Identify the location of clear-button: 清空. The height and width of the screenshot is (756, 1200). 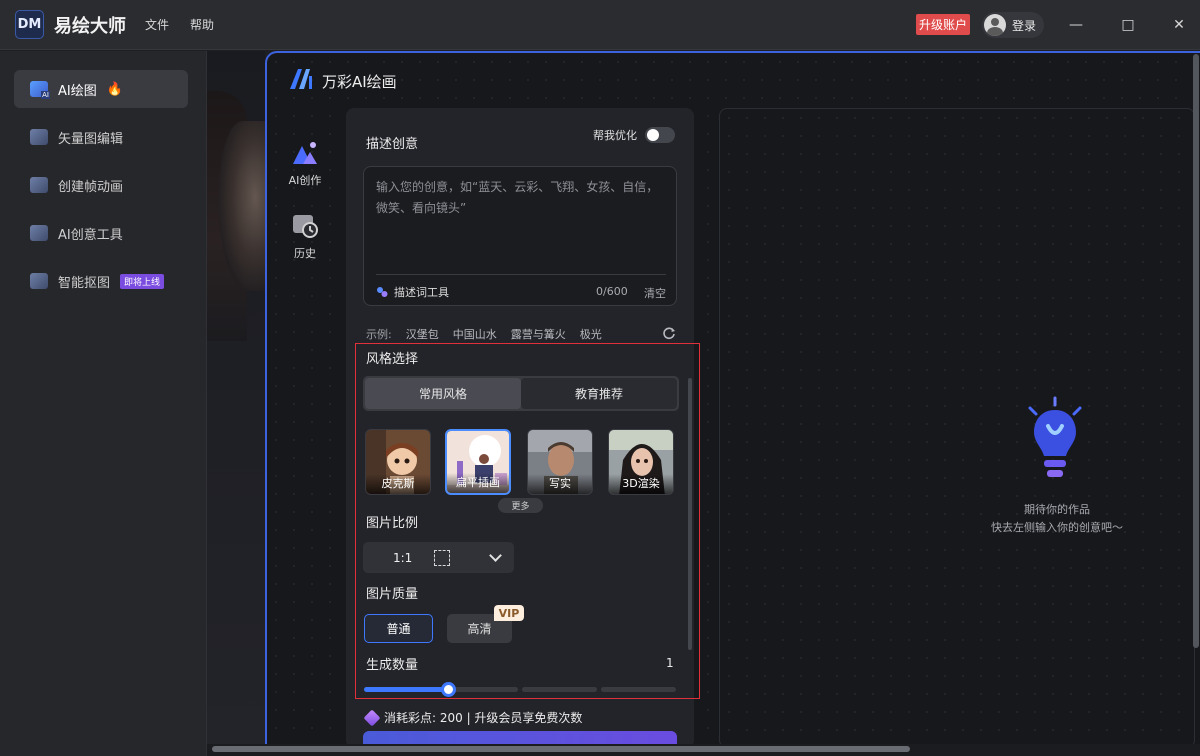
(655, 293).